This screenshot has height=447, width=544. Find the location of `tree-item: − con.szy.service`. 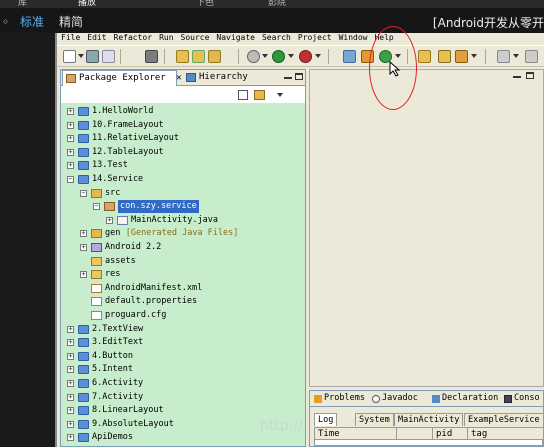

tree-item: − con.szy.service is located at coordinates (183, 207).